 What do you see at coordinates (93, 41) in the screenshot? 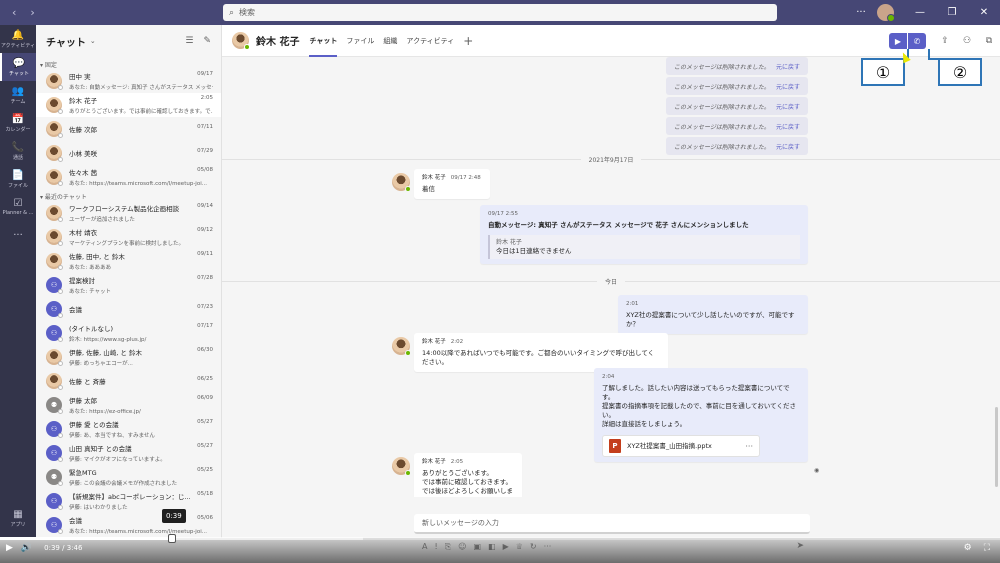
I see `chevron-down-icon: ⌄` at bounding box center [93, 41].